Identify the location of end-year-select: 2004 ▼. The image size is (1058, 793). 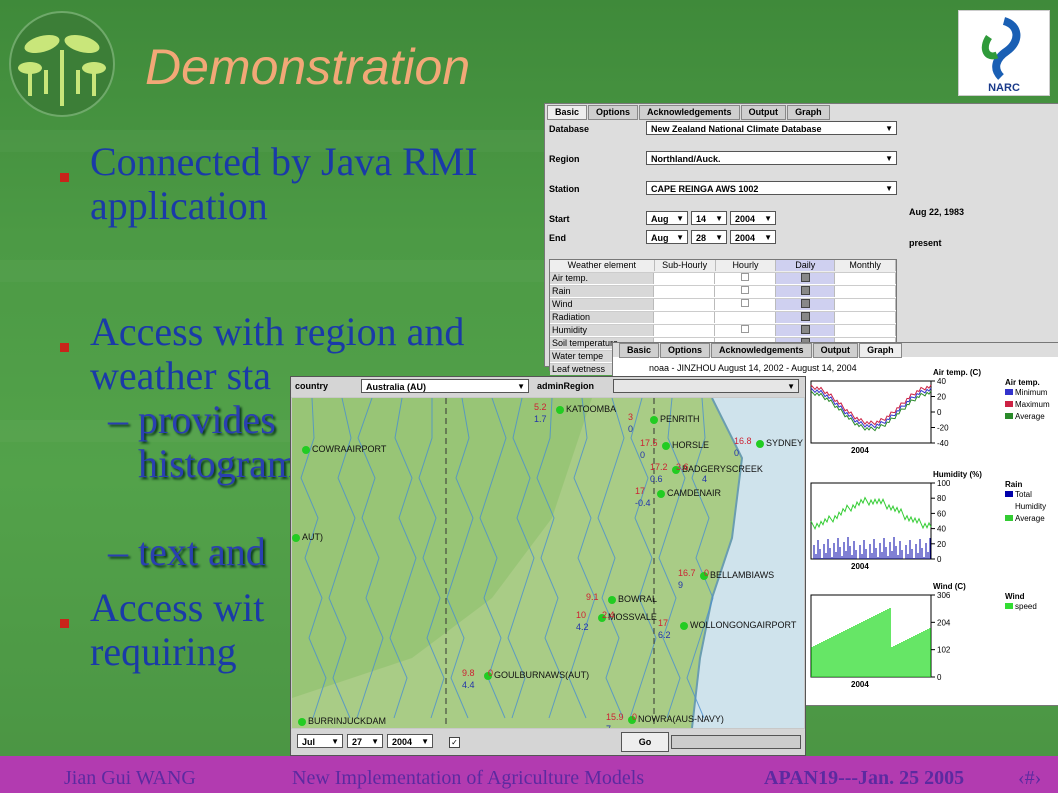
(753, 237).